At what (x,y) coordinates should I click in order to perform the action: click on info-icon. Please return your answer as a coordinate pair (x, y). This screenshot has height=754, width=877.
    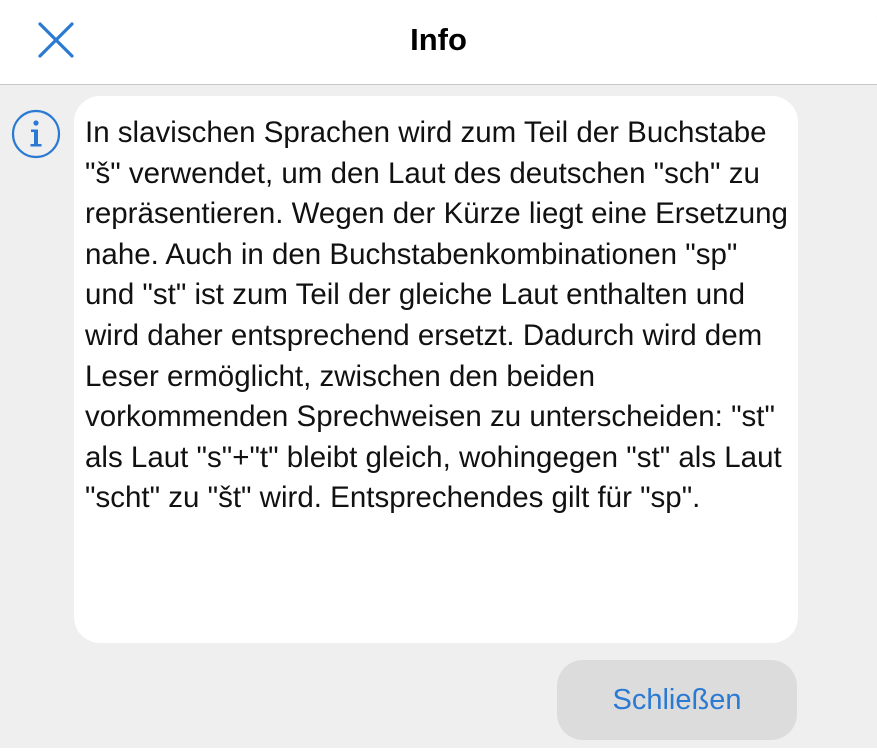
    Looking at the image, I should click on (36, 134).